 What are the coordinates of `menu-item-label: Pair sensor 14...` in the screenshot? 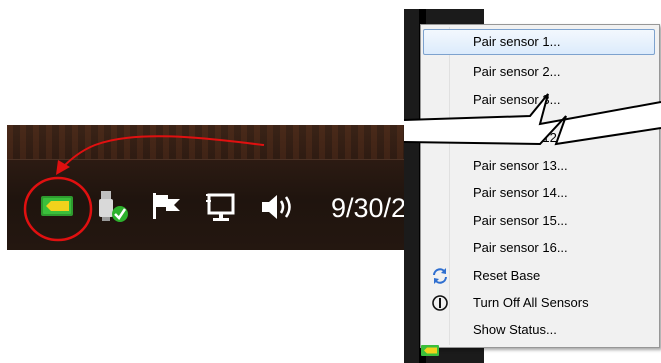 It's located at (520, 192).